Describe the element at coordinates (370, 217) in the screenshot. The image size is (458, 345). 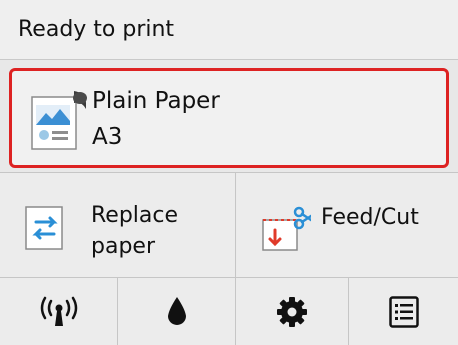
I see `feed-cut-label: Feed/Cut` at that location.